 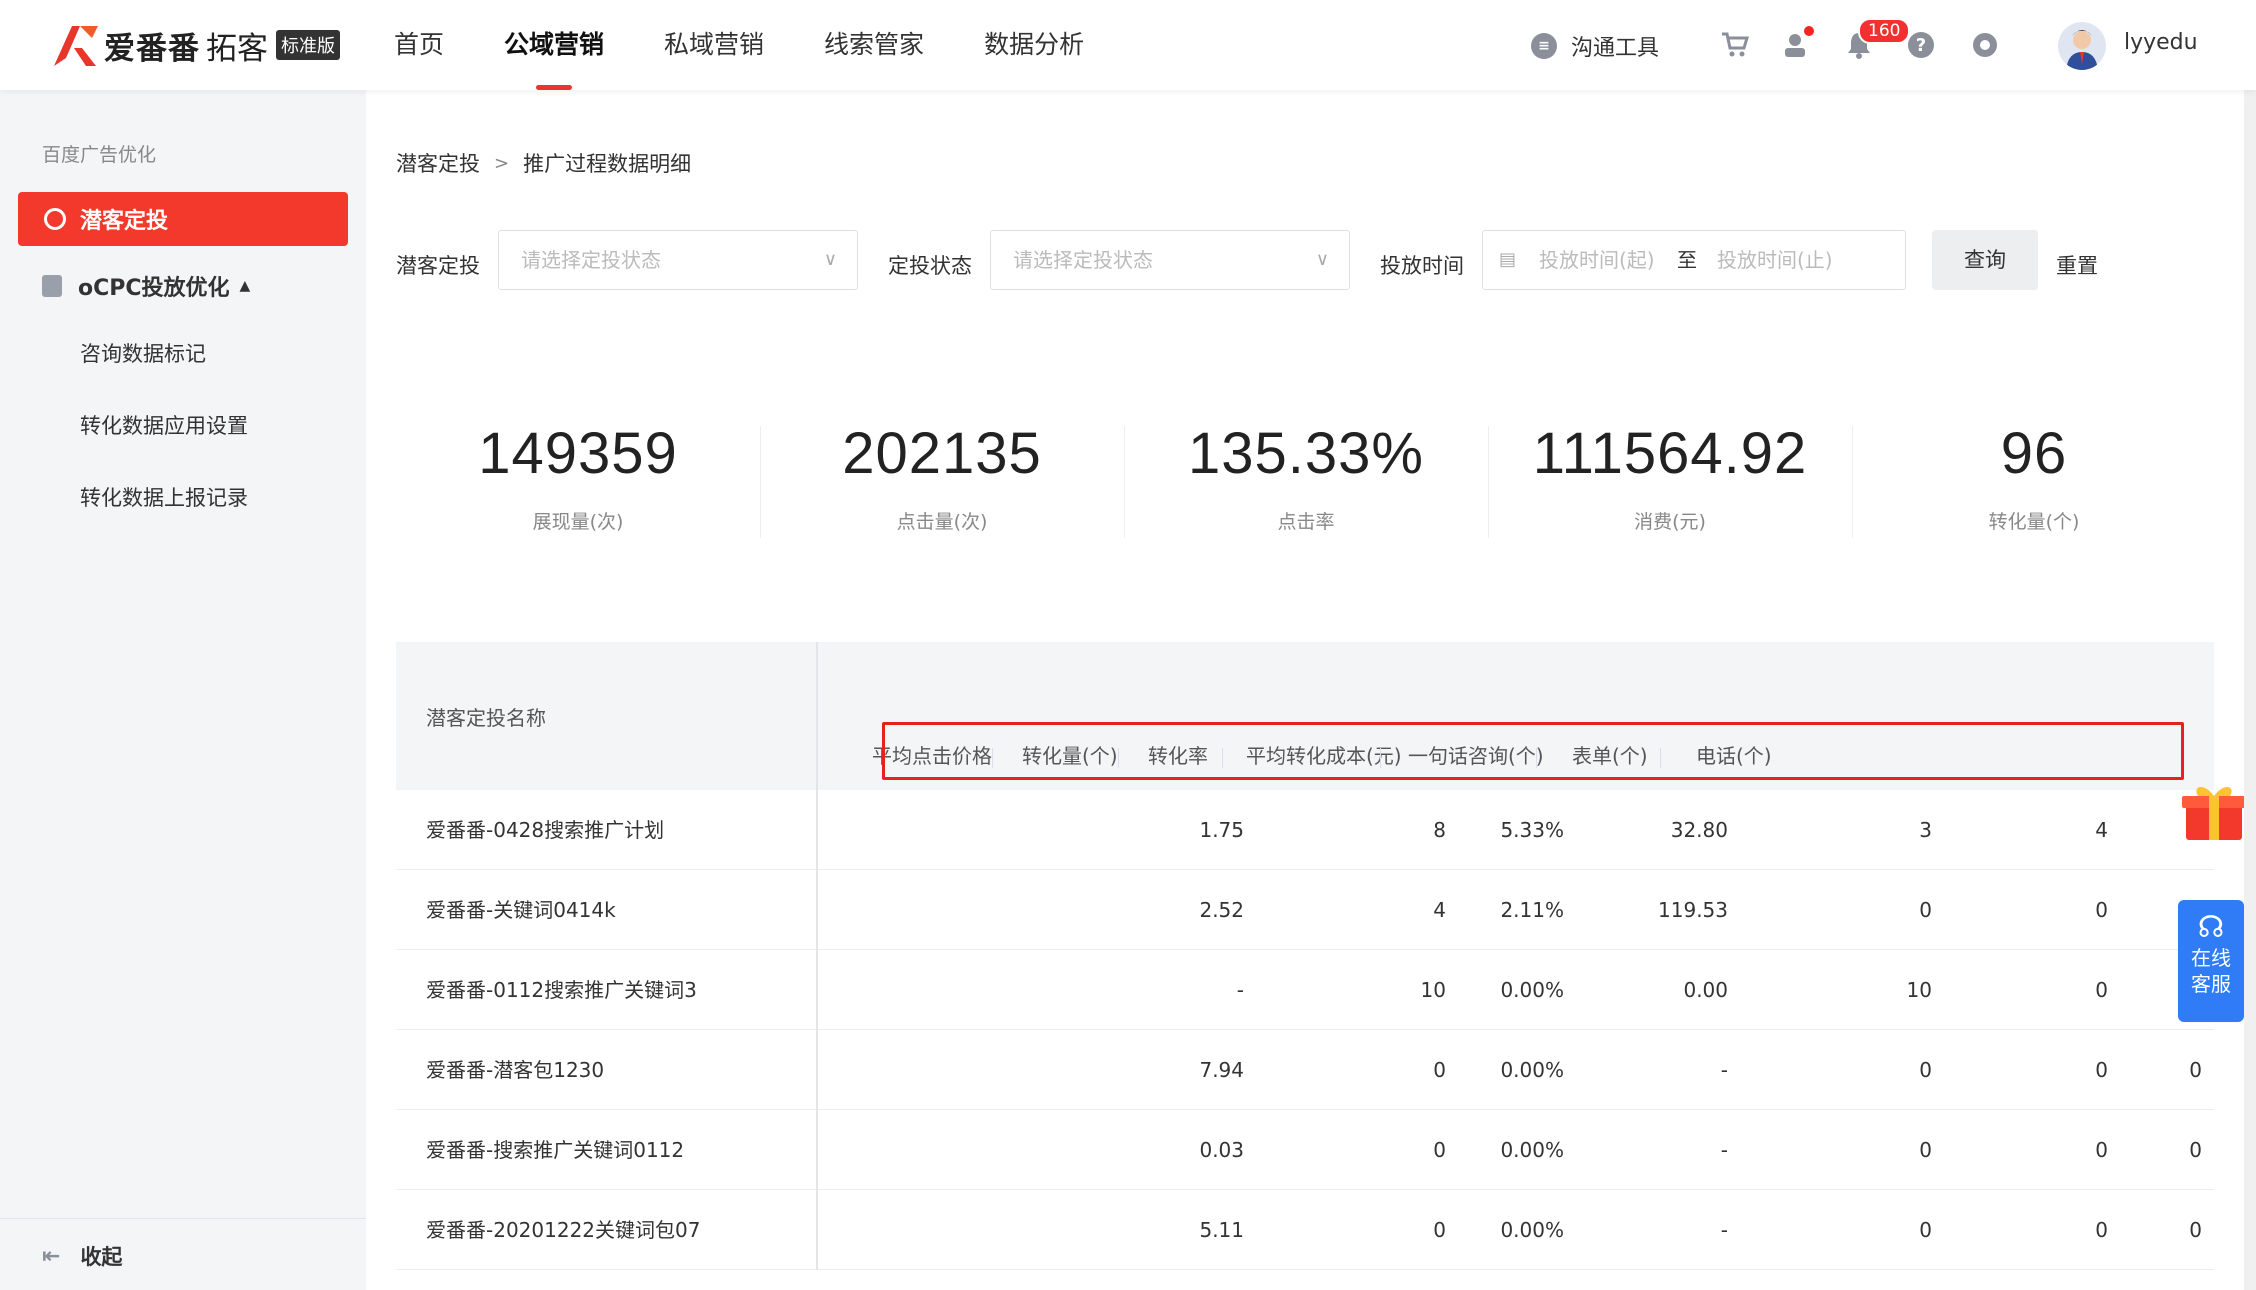 What do you see at coordinates (51, 1256) in the screenshot?
I see `collapse-icon: ⇤` at bounding box center [51, 1256].